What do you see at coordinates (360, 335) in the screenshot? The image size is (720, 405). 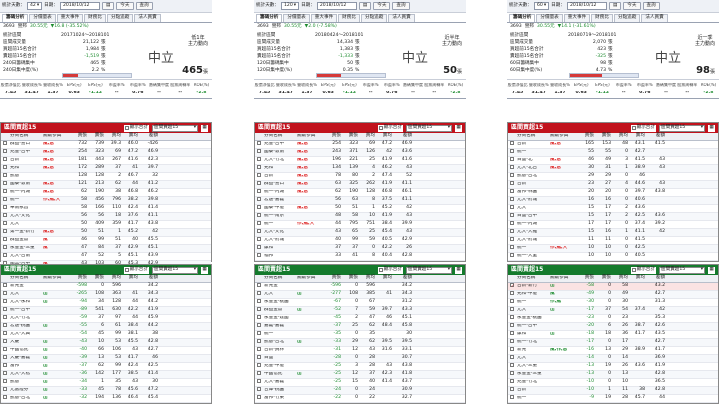 I see `table-row: 統一 -35 0 35 30` at bounding box center [360, 335].